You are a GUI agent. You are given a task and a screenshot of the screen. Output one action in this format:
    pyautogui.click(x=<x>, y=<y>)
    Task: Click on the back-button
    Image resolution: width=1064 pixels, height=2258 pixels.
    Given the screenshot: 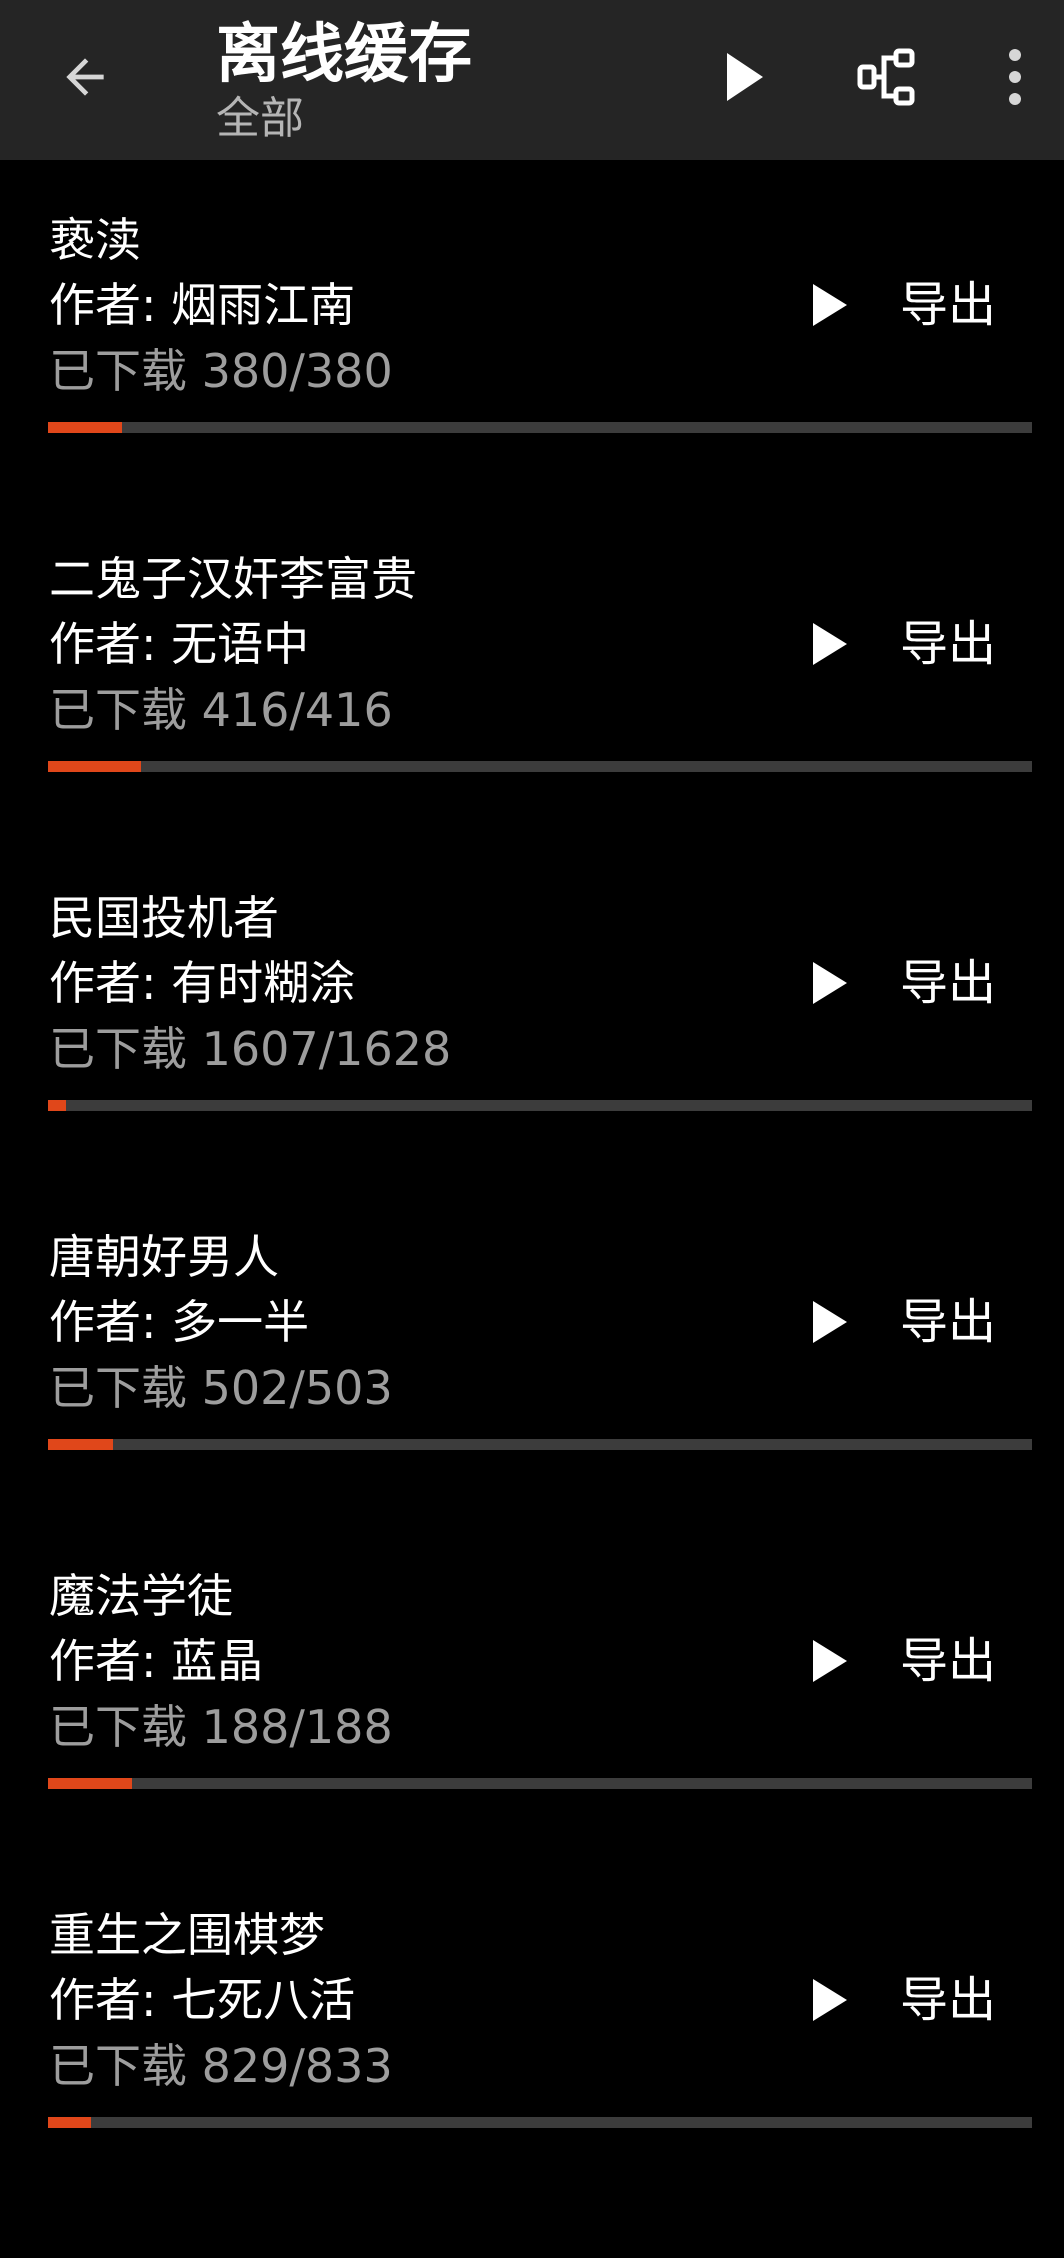 What is the action you would take?
    pyautogui.click(x=85, y=77)
    